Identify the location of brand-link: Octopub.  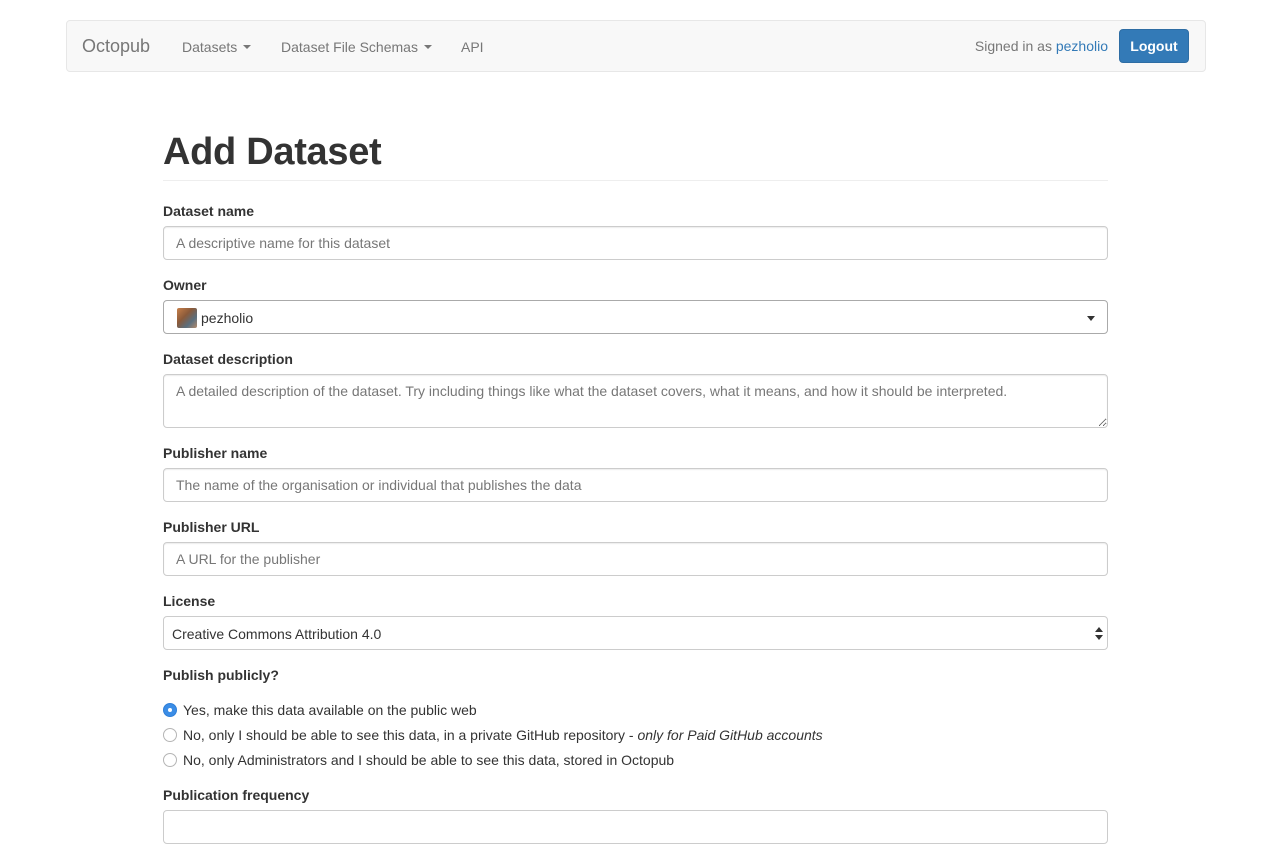
(116, 46).